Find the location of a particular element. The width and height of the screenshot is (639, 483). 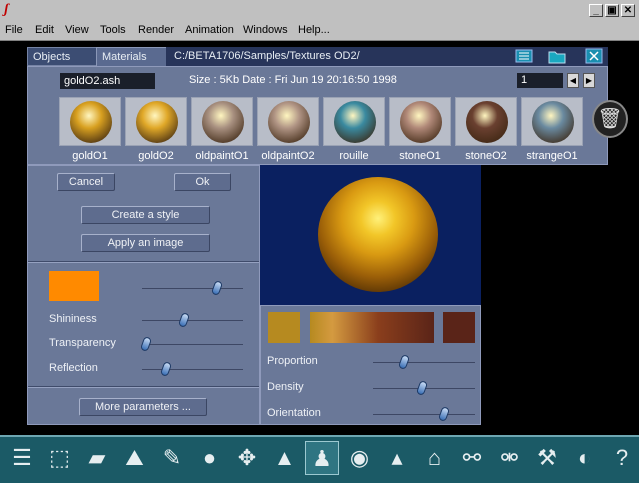

prev-page-button: ◀ is located at coordinates (573, 80).